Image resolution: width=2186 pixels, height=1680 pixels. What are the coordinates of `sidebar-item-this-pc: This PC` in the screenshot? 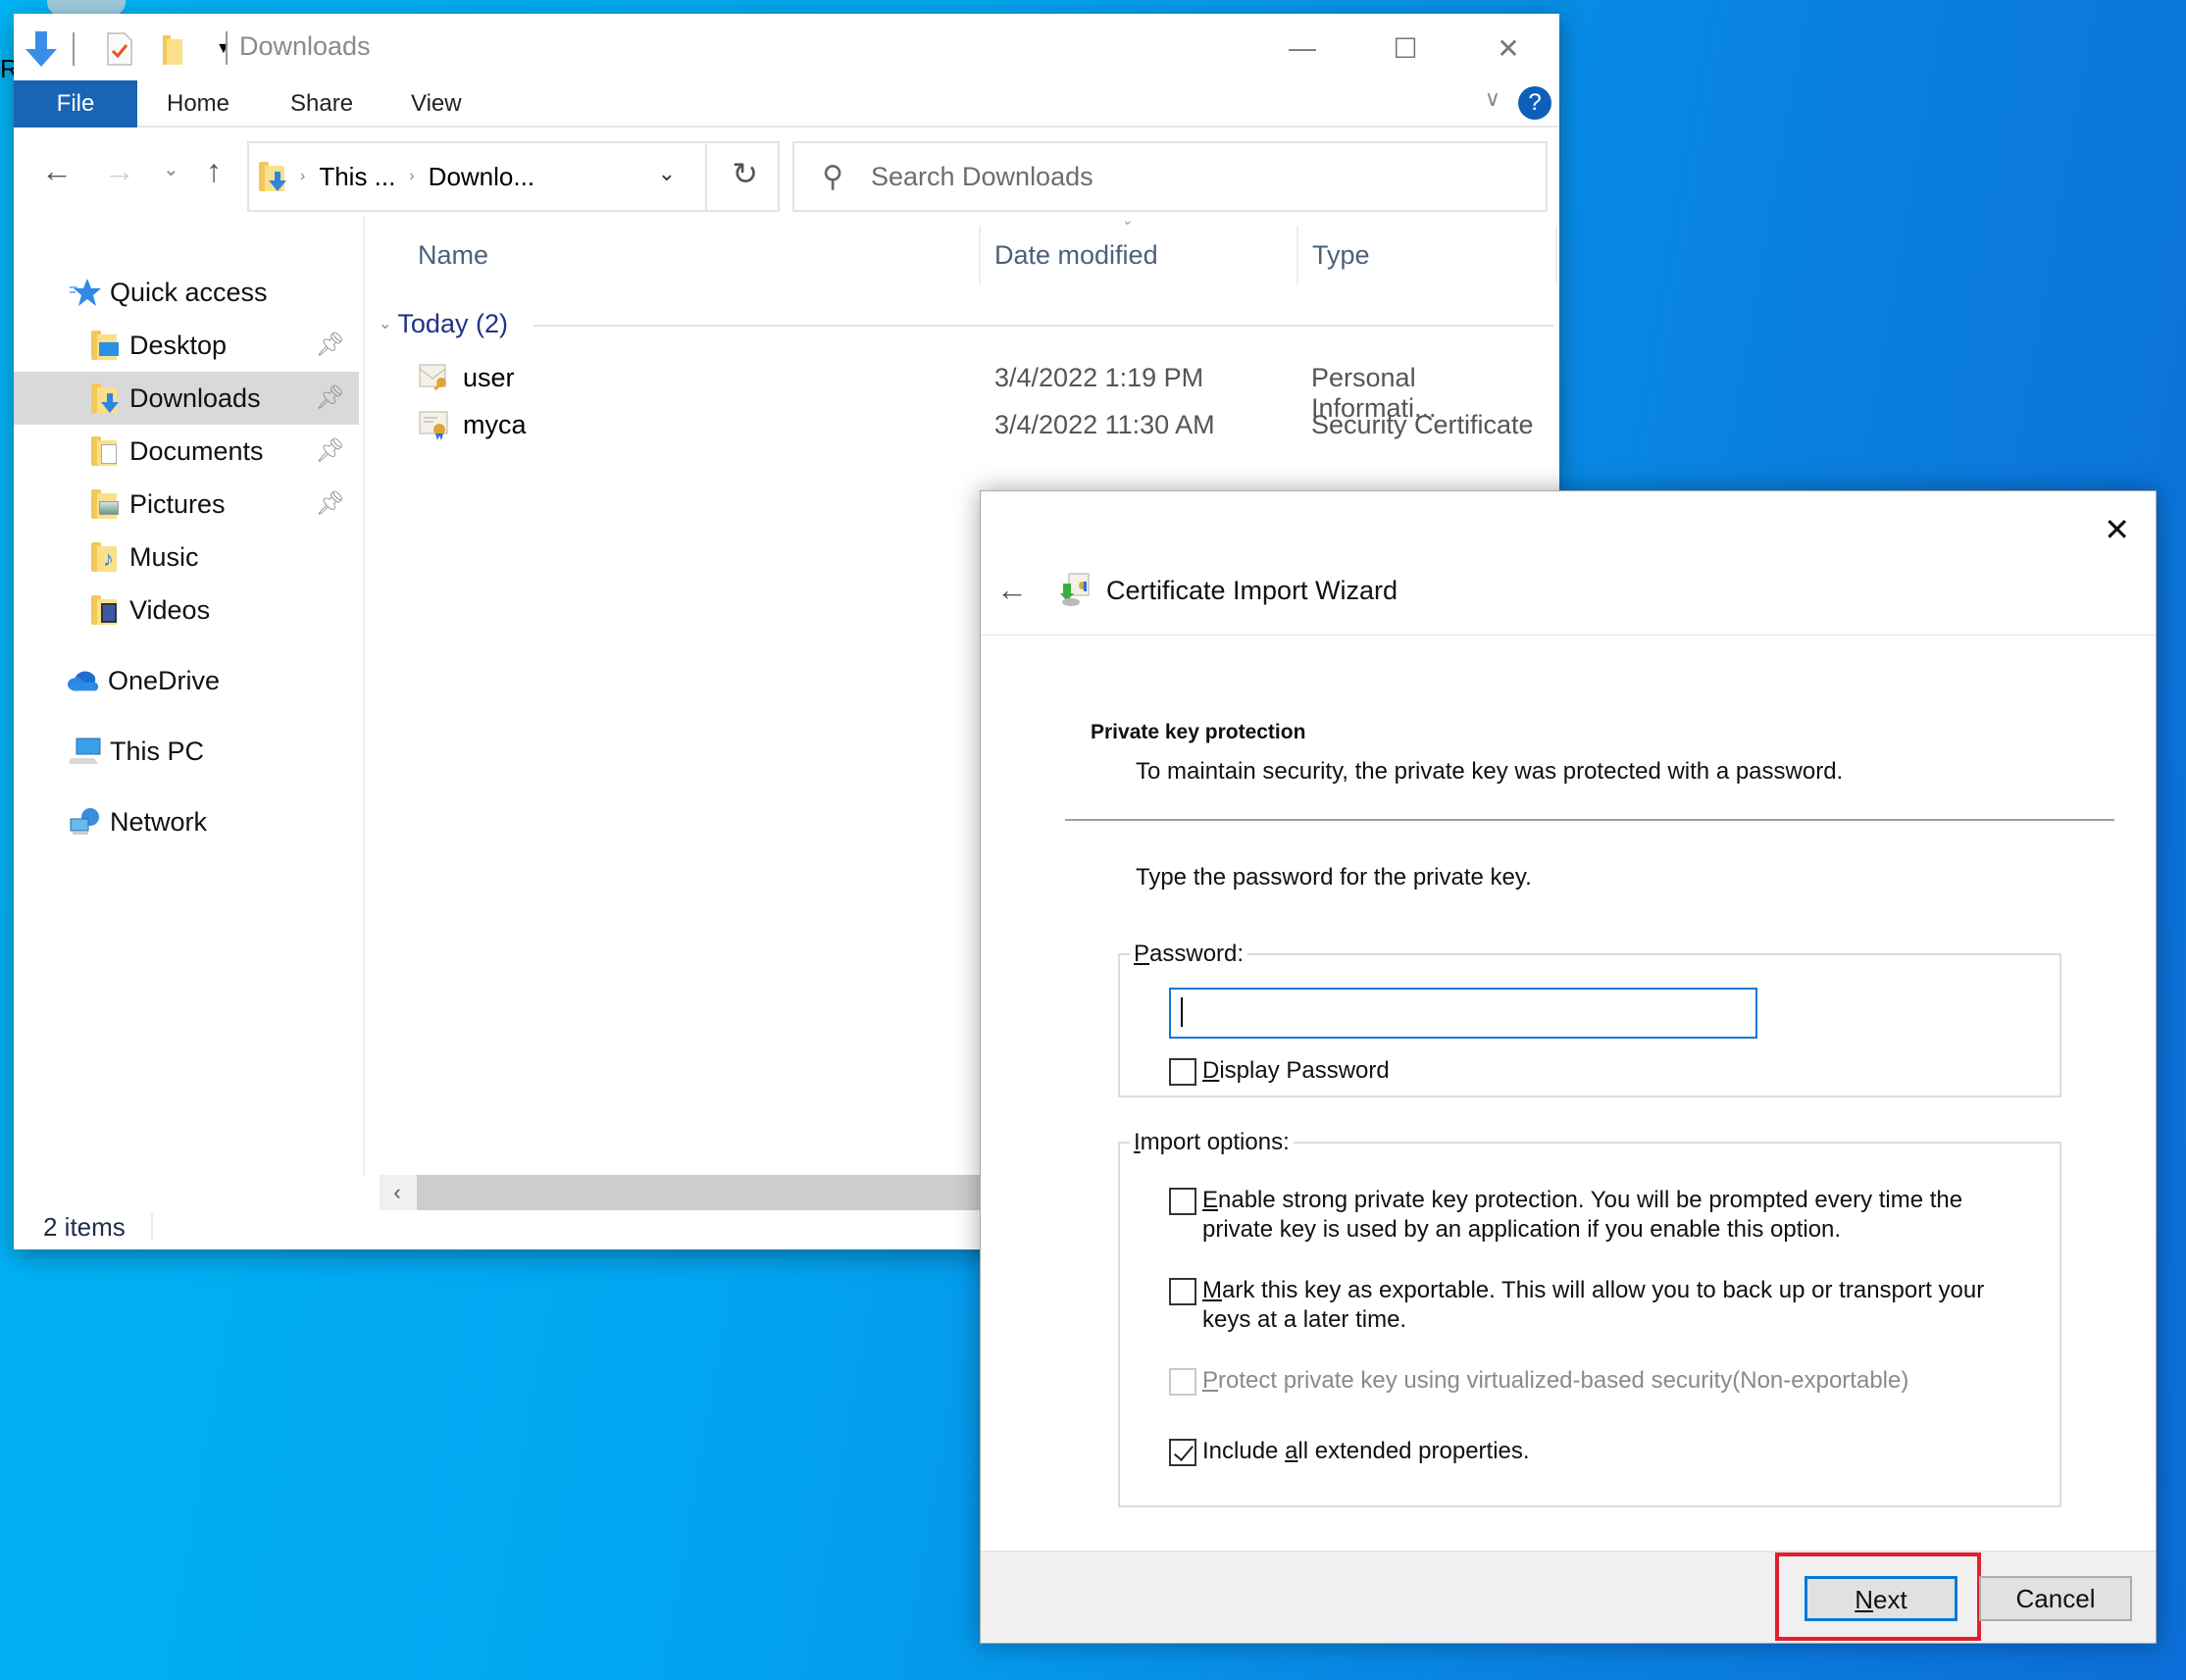 It's located at (186, 751).